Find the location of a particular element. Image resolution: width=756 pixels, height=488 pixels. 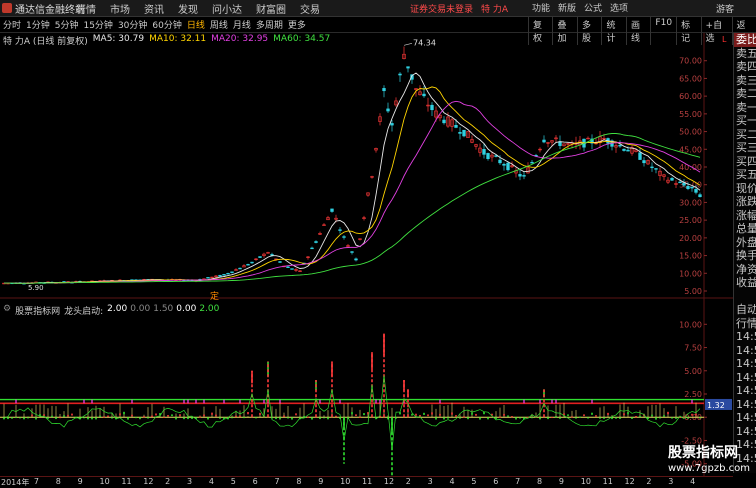

period-tab-8: 月线 is located at coordinates (242, 24).